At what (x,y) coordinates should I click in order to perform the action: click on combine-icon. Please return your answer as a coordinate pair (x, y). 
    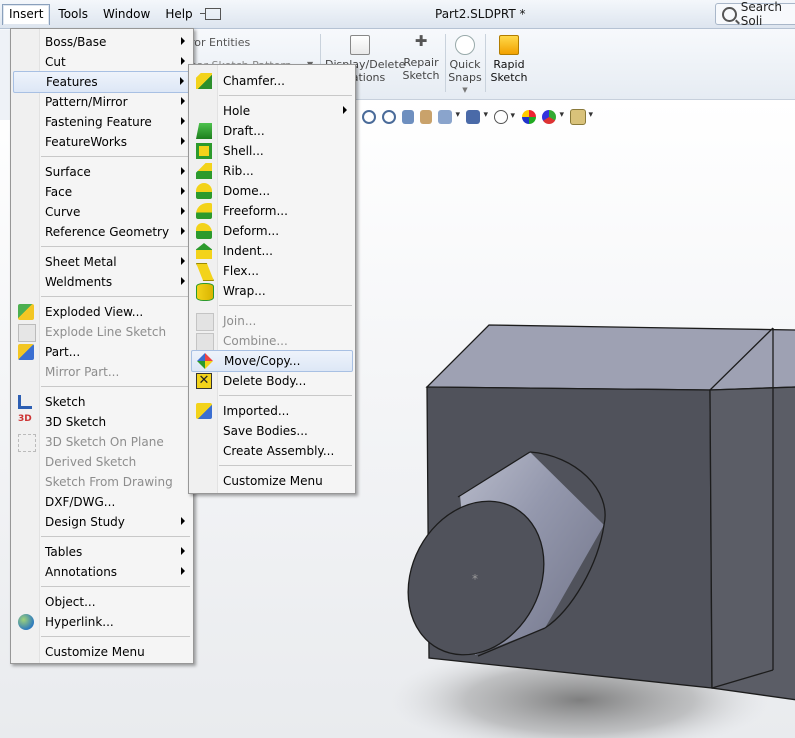
    Looking at the image, I should click on (205, 342).